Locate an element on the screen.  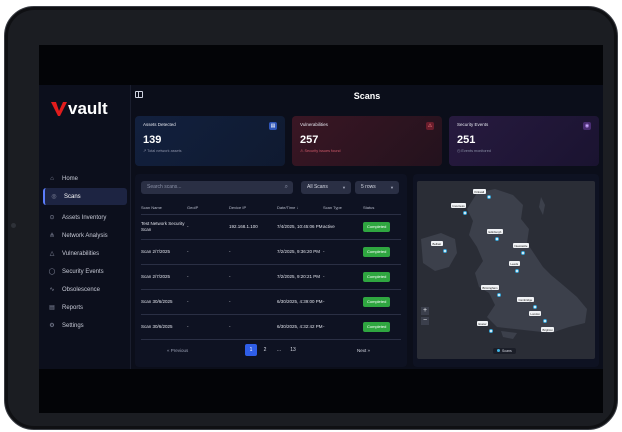
next-page-button: Next » is located at coordinates (363, 350).